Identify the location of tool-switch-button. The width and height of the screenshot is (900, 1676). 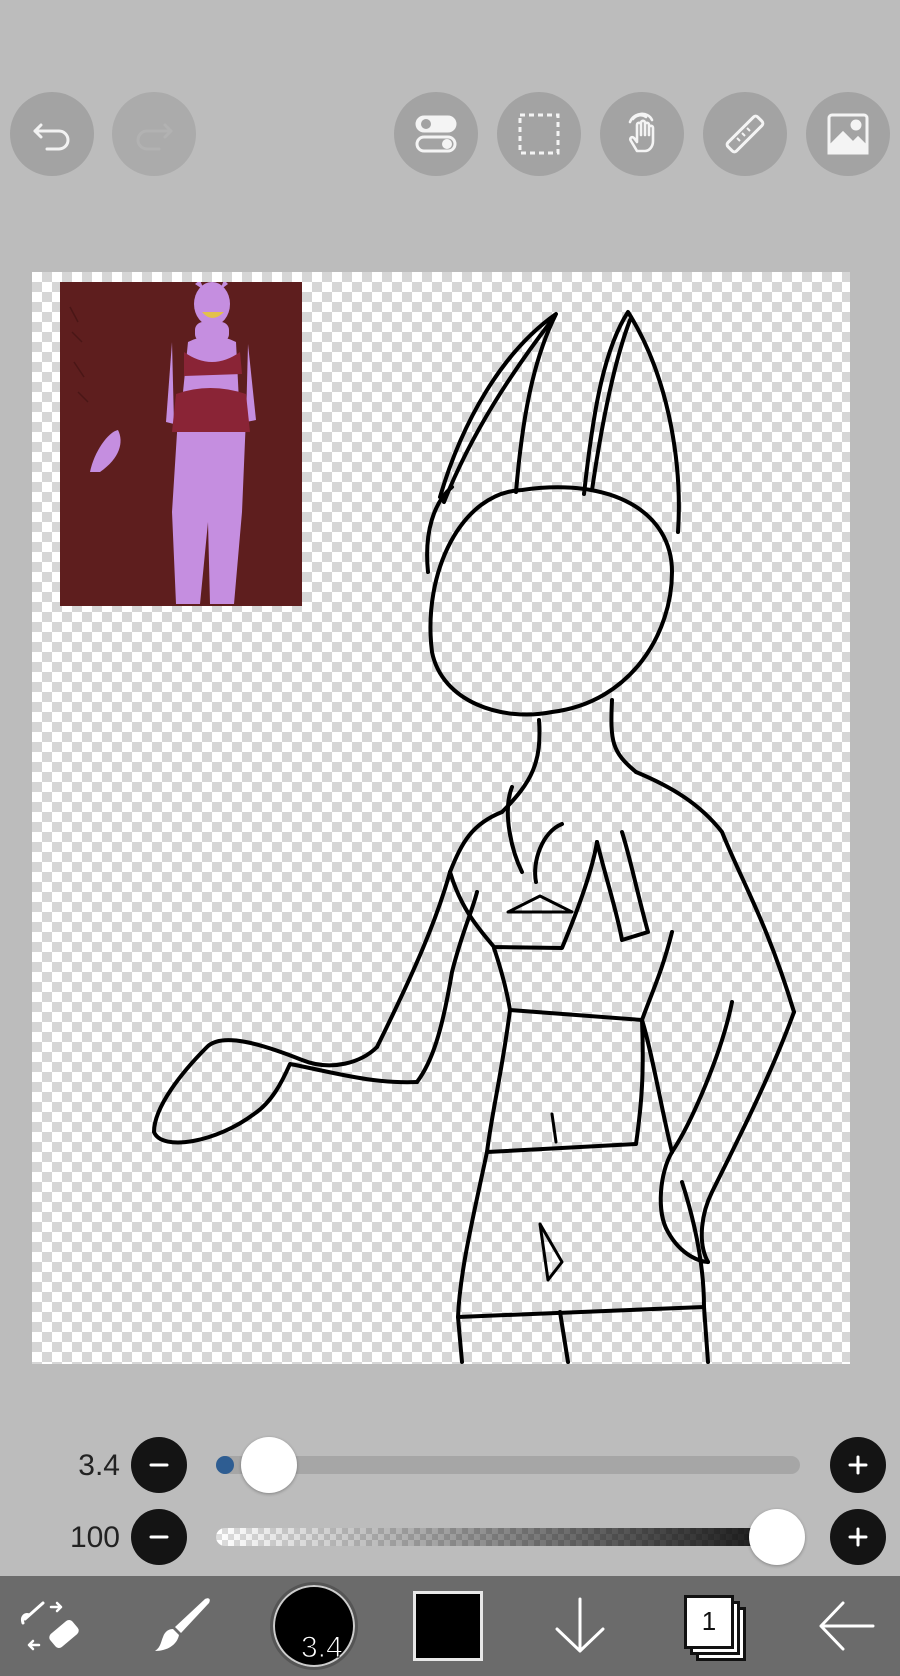
(50, 1626).